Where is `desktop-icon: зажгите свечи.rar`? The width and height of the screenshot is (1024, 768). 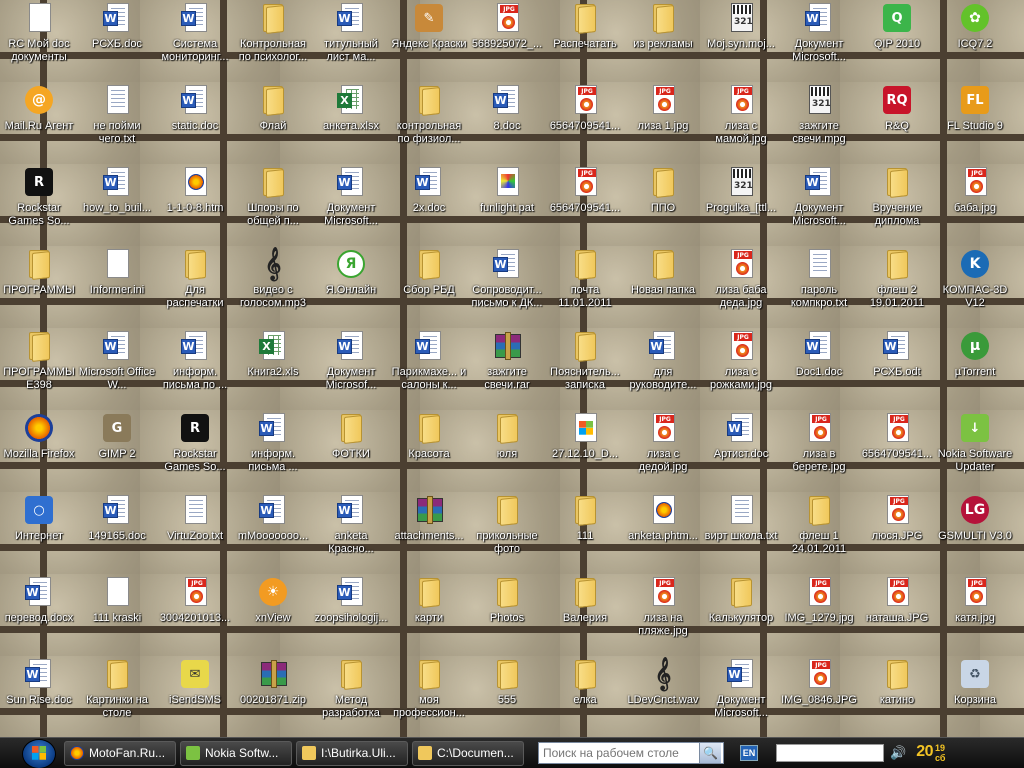 desktop-icon: зажгите свечи.rar is located at coordinates (507, 370).